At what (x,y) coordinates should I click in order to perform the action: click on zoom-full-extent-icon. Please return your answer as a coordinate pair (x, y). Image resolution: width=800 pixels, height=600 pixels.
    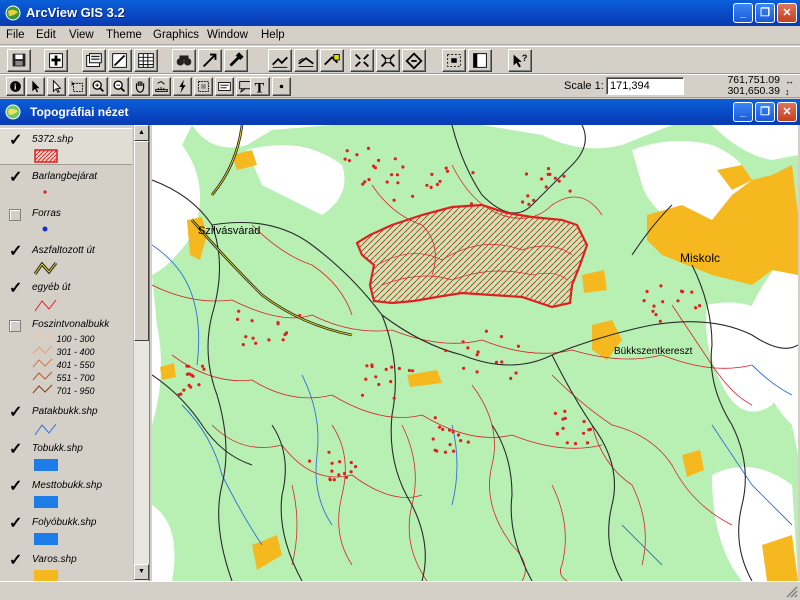
    Looking at the image, I should click on (280, 60).